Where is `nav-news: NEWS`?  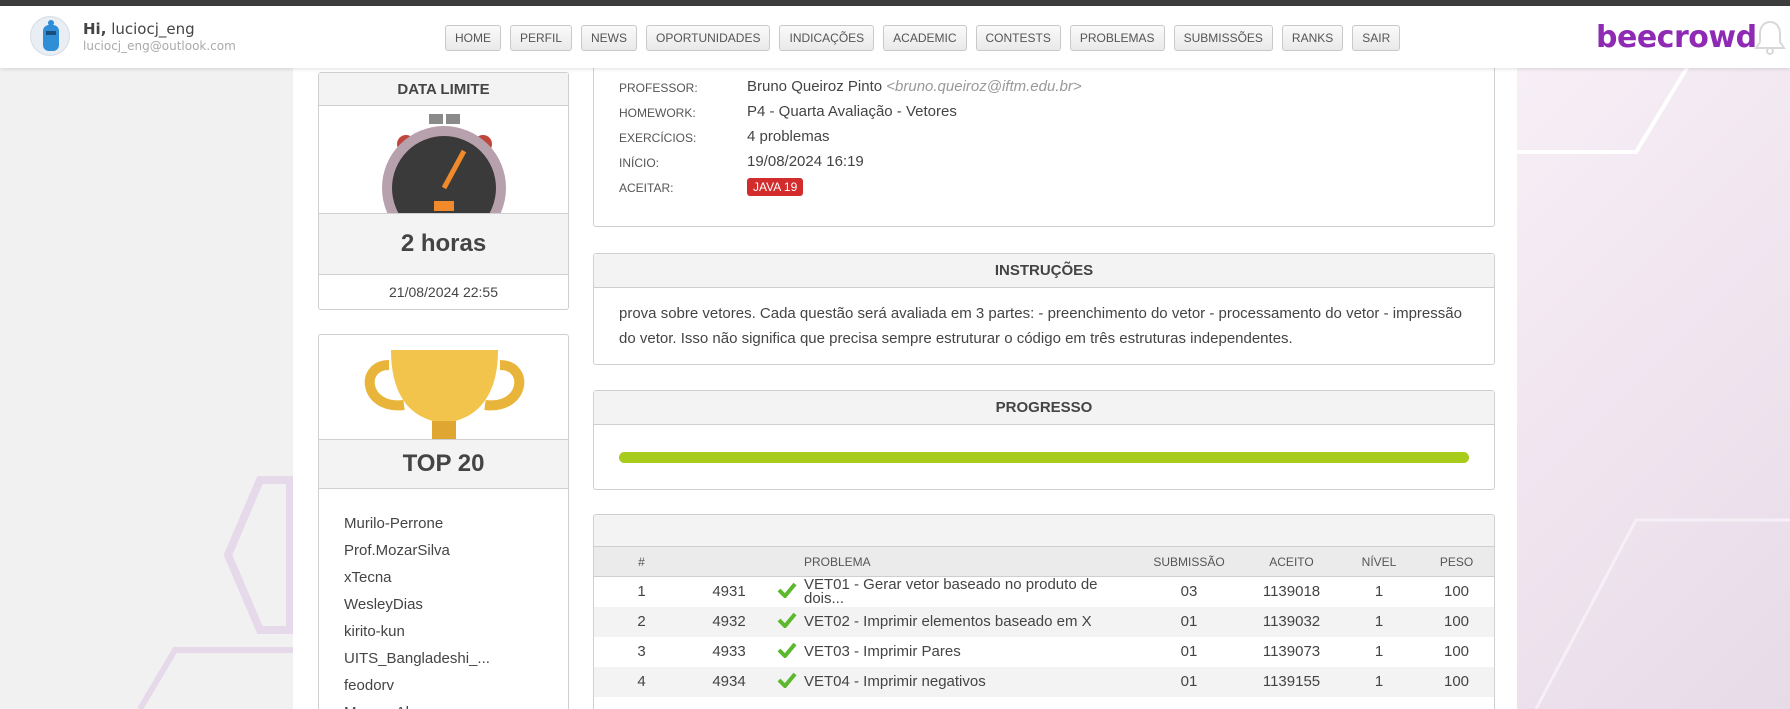
nav-news: NEWS is located at coordinates (609, 38).